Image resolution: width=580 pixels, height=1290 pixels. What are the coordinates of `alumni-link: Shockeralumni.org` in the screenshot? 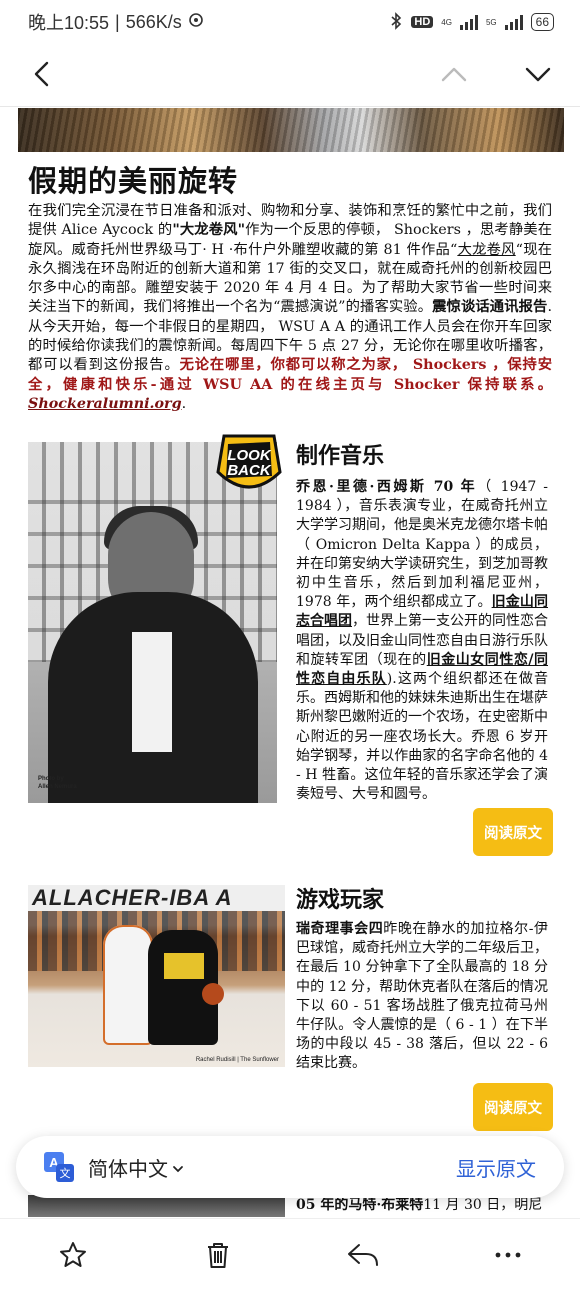 It's located at (105, 404).